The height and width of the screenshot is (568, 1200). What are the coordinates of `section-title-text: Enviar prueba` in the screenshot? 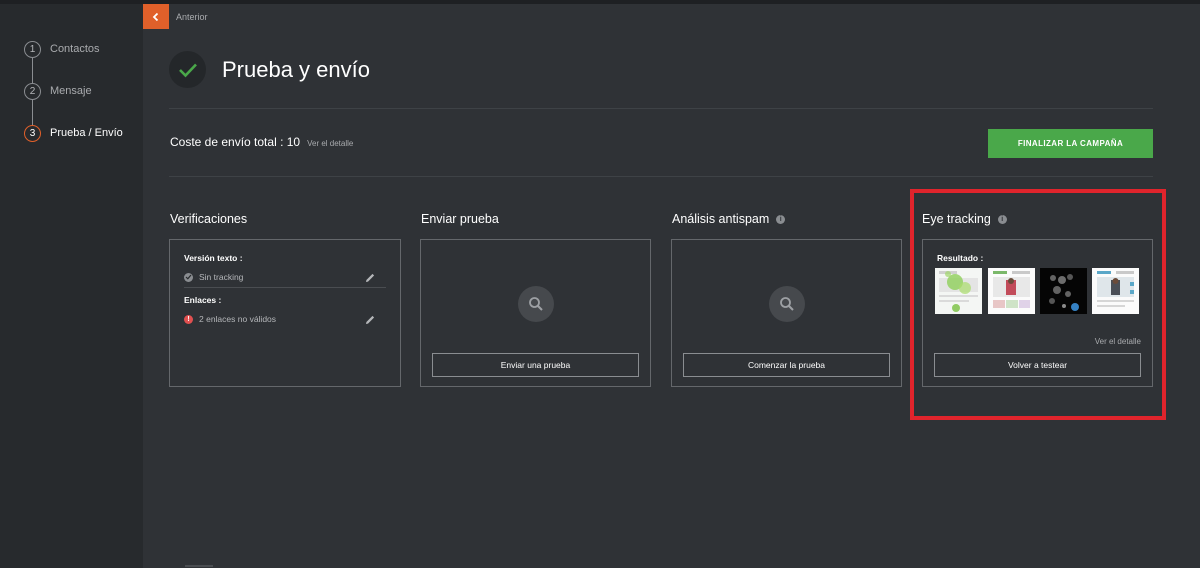 It's located at (460, 219).